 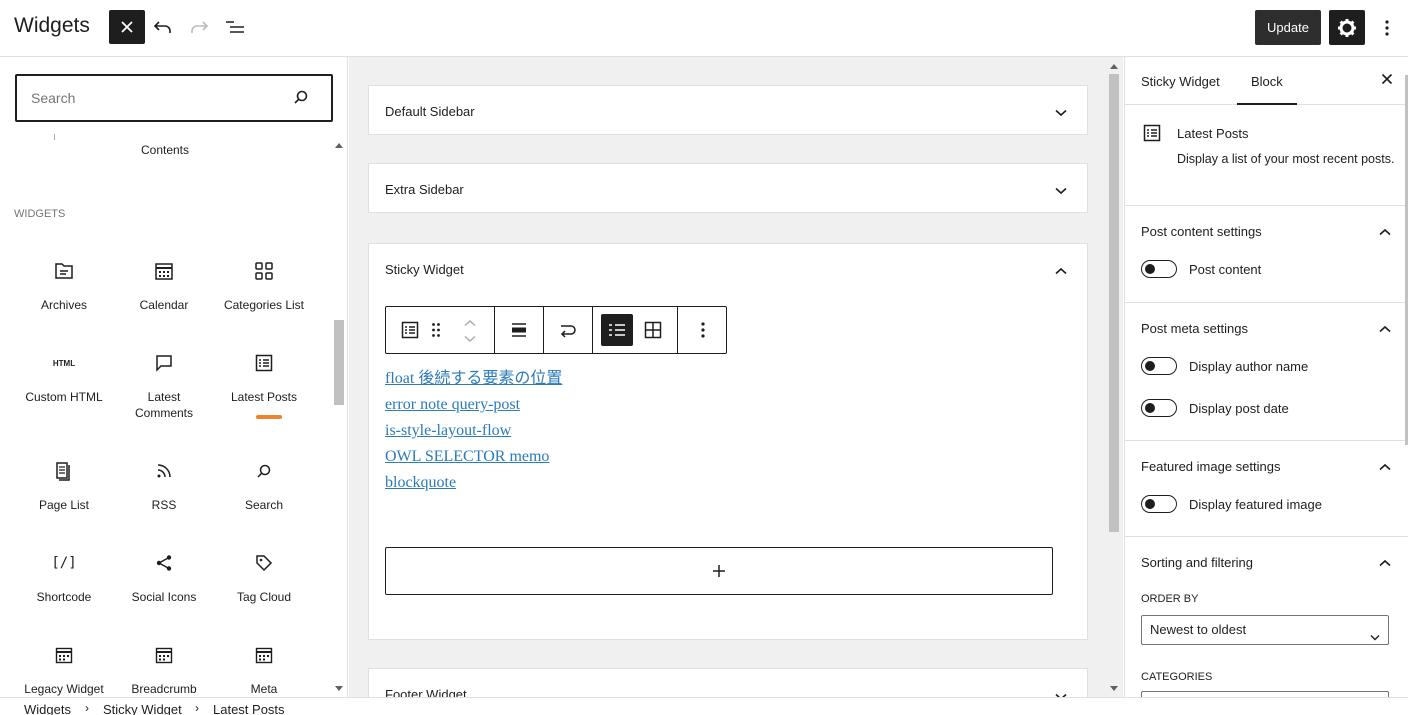 I want to click on grid-icon, so click(x=653, y=330).